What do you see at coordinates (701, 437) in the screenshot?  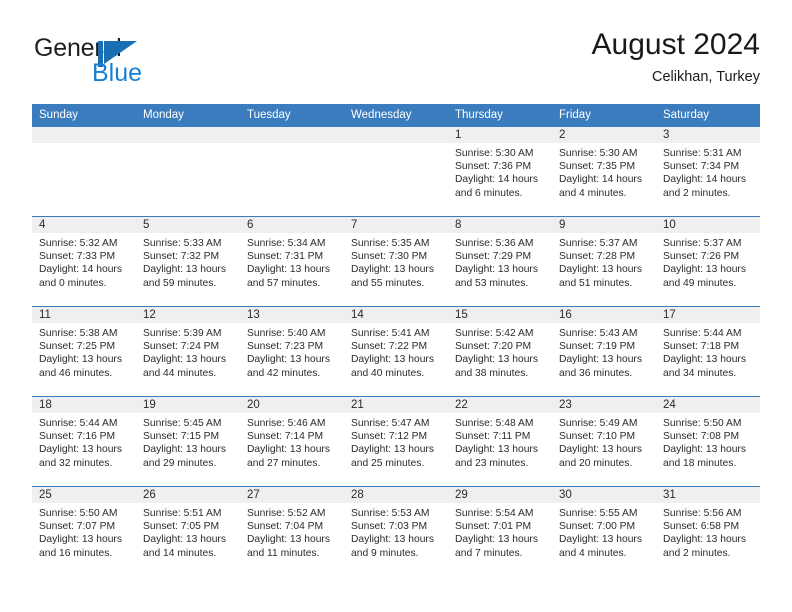 I see `sunset-text: Sunset: 7:08 PM` at bounding box center [701, 437].